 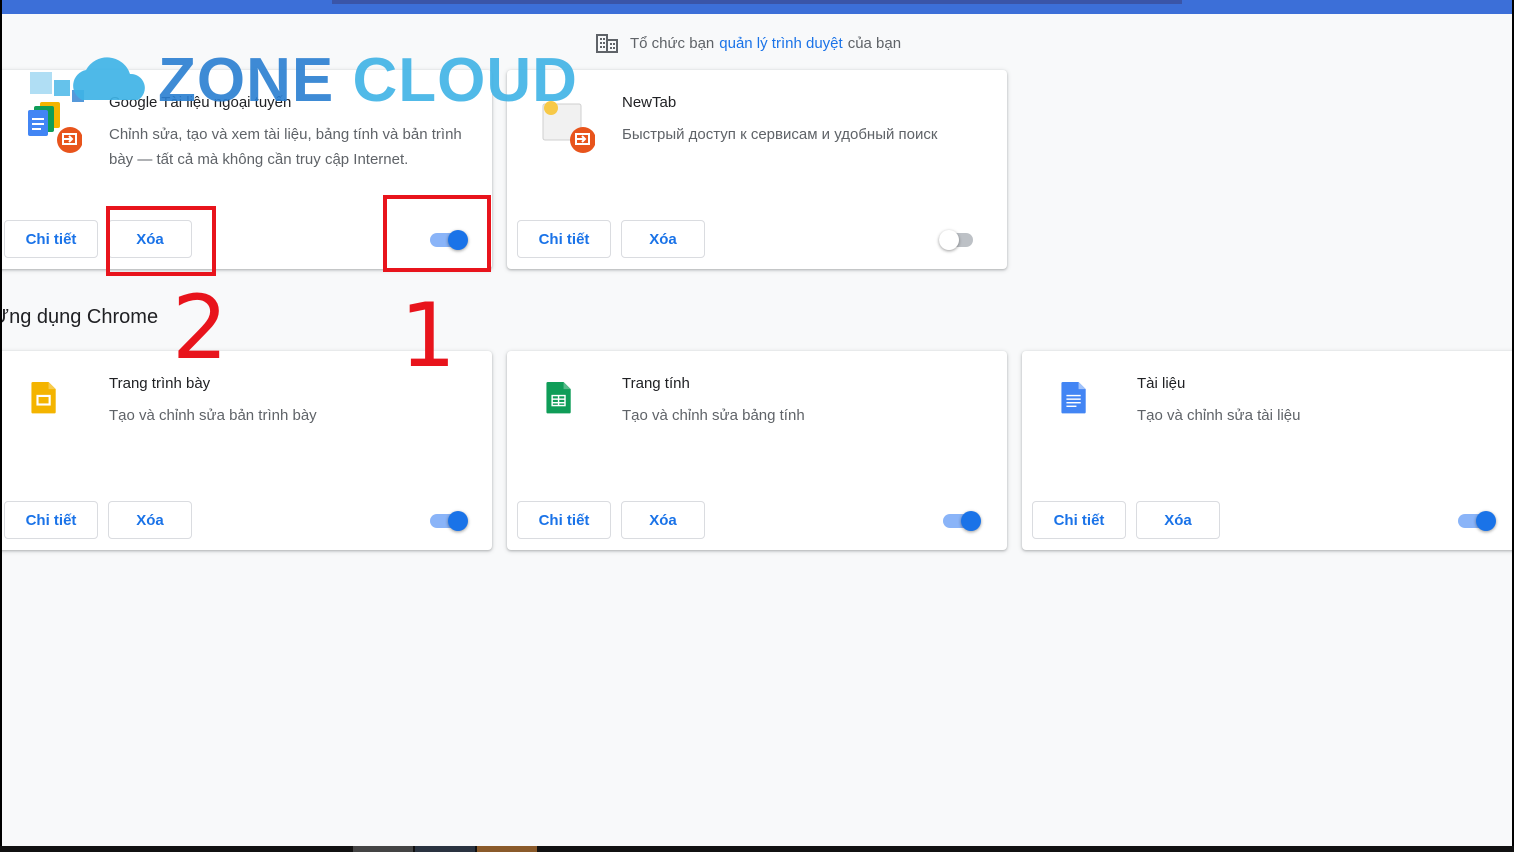 I want to click on watermark-text: ZONE CLOUD, so click(x=368, y=81).